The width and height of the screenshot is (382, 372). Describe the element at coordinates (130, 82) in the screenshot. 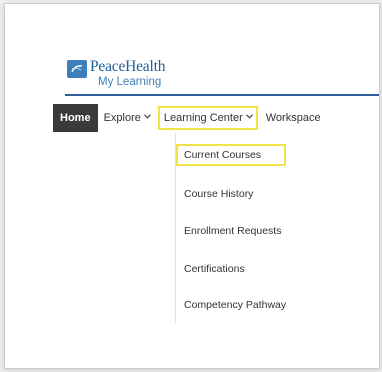

I see `logo-subtitle-text: My Learning` at that location.